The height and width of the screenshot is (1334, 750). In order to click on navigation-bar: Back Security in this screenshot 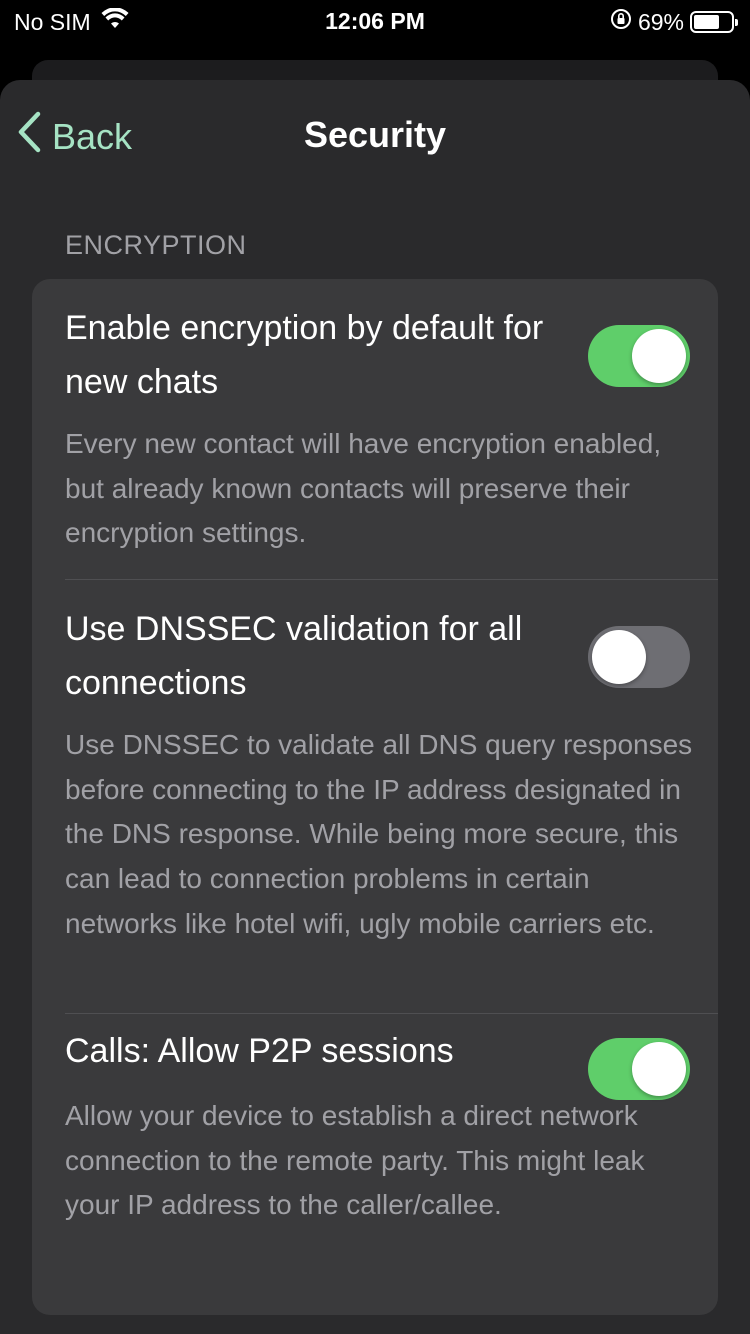, I will do `click(375, 135)`.